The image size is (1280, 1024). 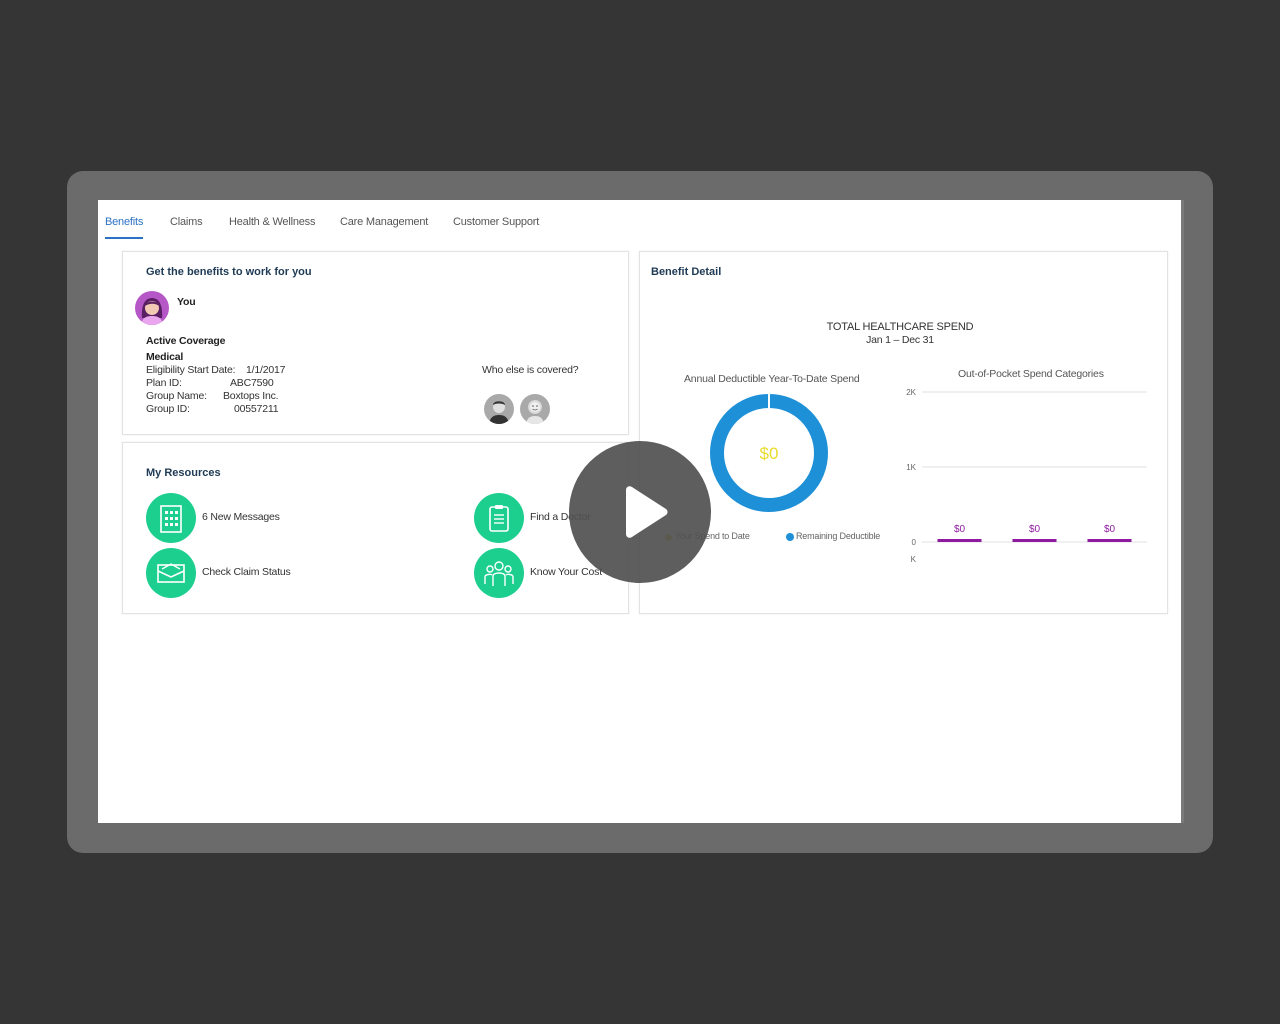 I want to click on user-name: You, so click(x=186, y=302).